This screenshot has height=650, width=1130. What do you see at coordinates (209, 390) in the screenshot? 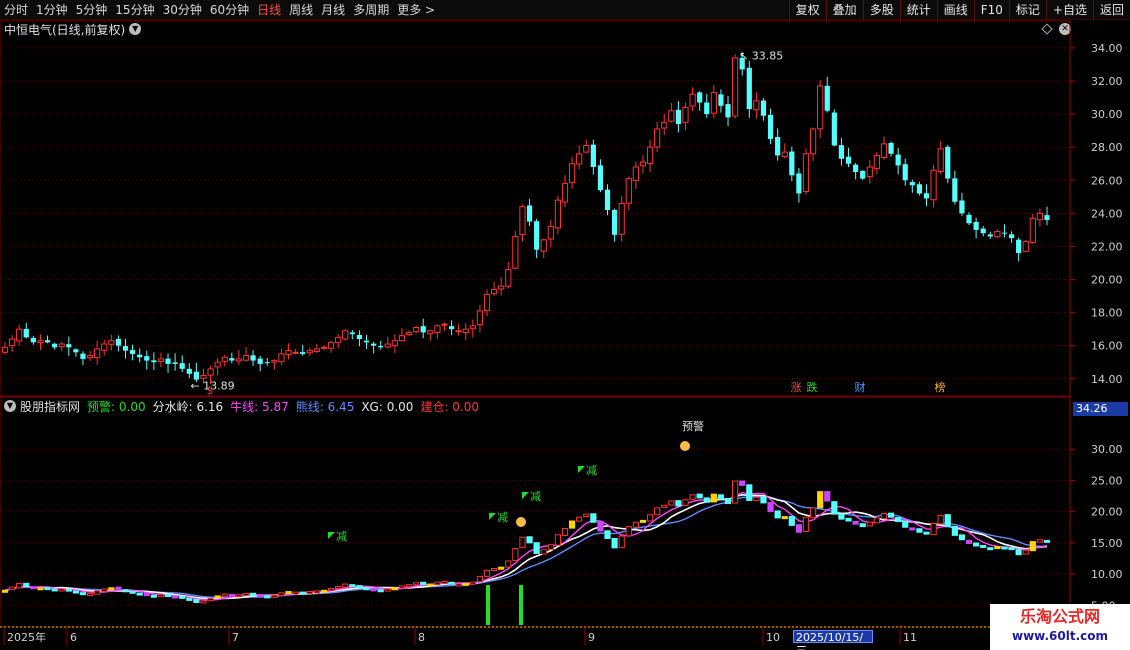
I see `dollar-mark: $` at bounding box center [209, 390].